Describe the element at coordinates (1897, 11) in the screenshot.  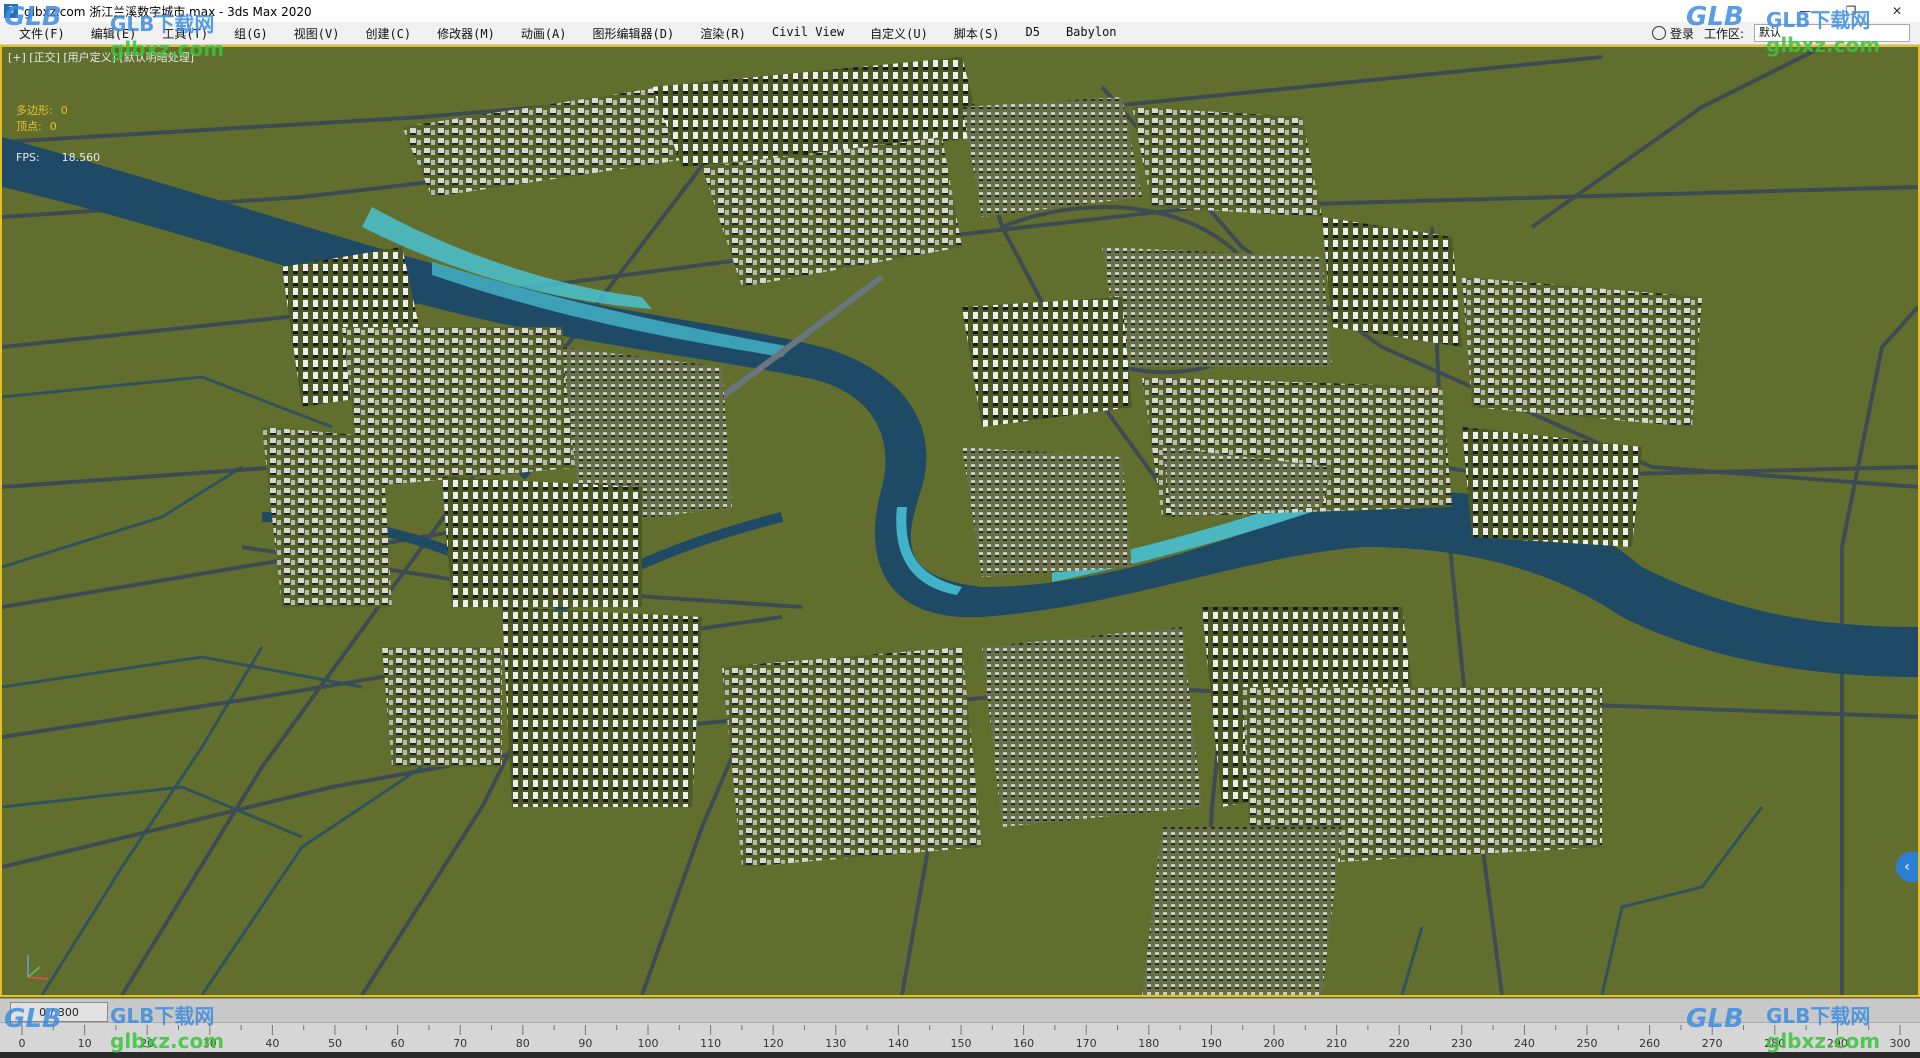
I see `close-button: ✕` at that location.